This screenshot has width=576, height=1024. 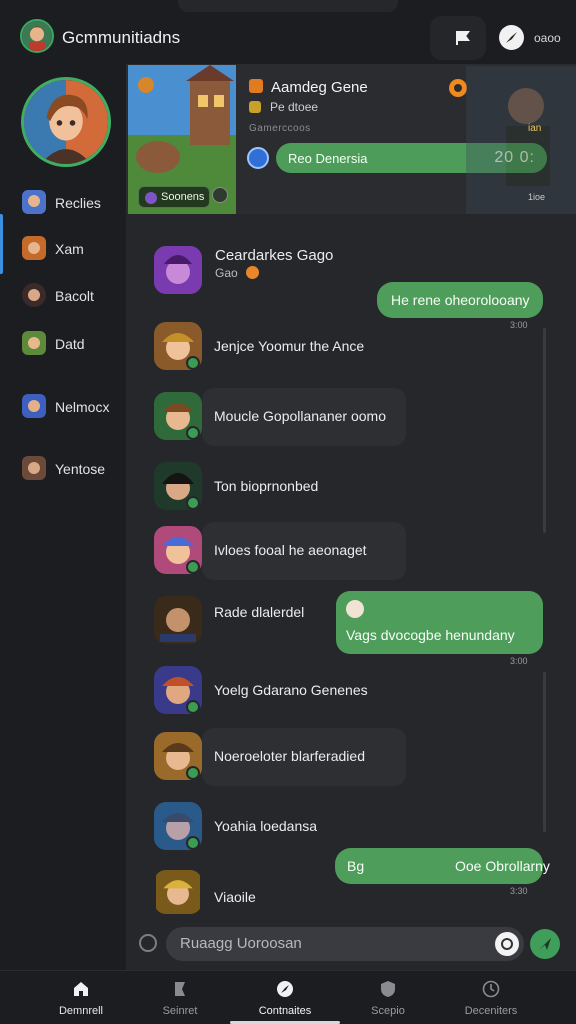 I want to click on nav-item-scepio: Scepio, so click(x=388, y=997).